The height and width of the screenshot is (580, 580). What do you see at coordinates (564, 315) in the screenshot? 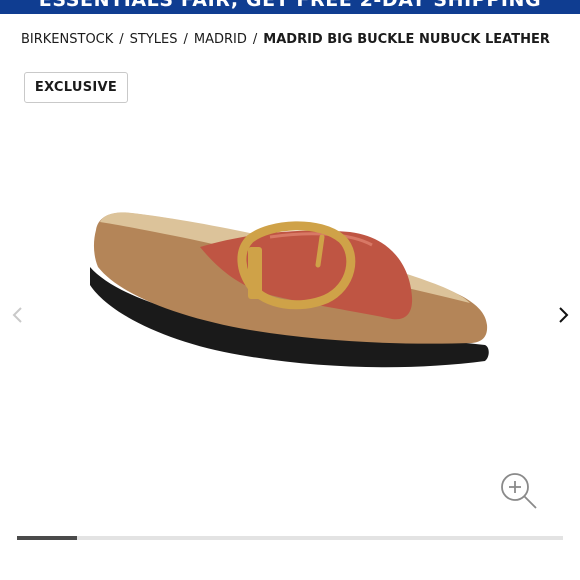
I see `chevron-right-icon` at bounding box center [564, 315].